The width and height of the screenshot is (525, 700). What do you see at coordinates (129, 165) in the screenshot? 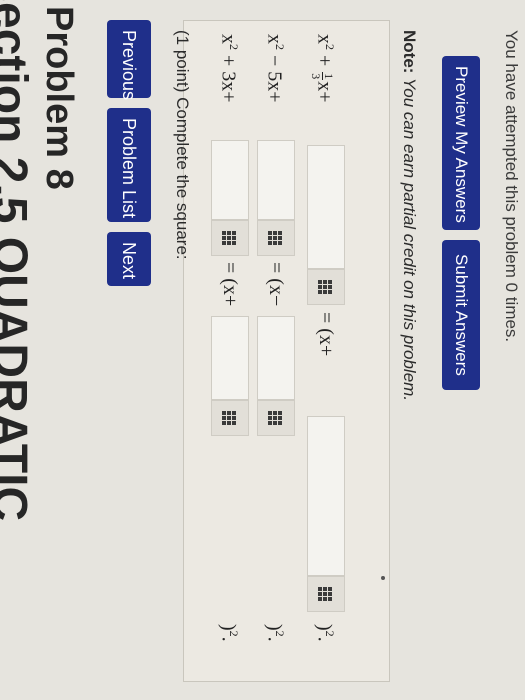
I see `problem-list-button: Problem List` at bounding box center [129, 165].